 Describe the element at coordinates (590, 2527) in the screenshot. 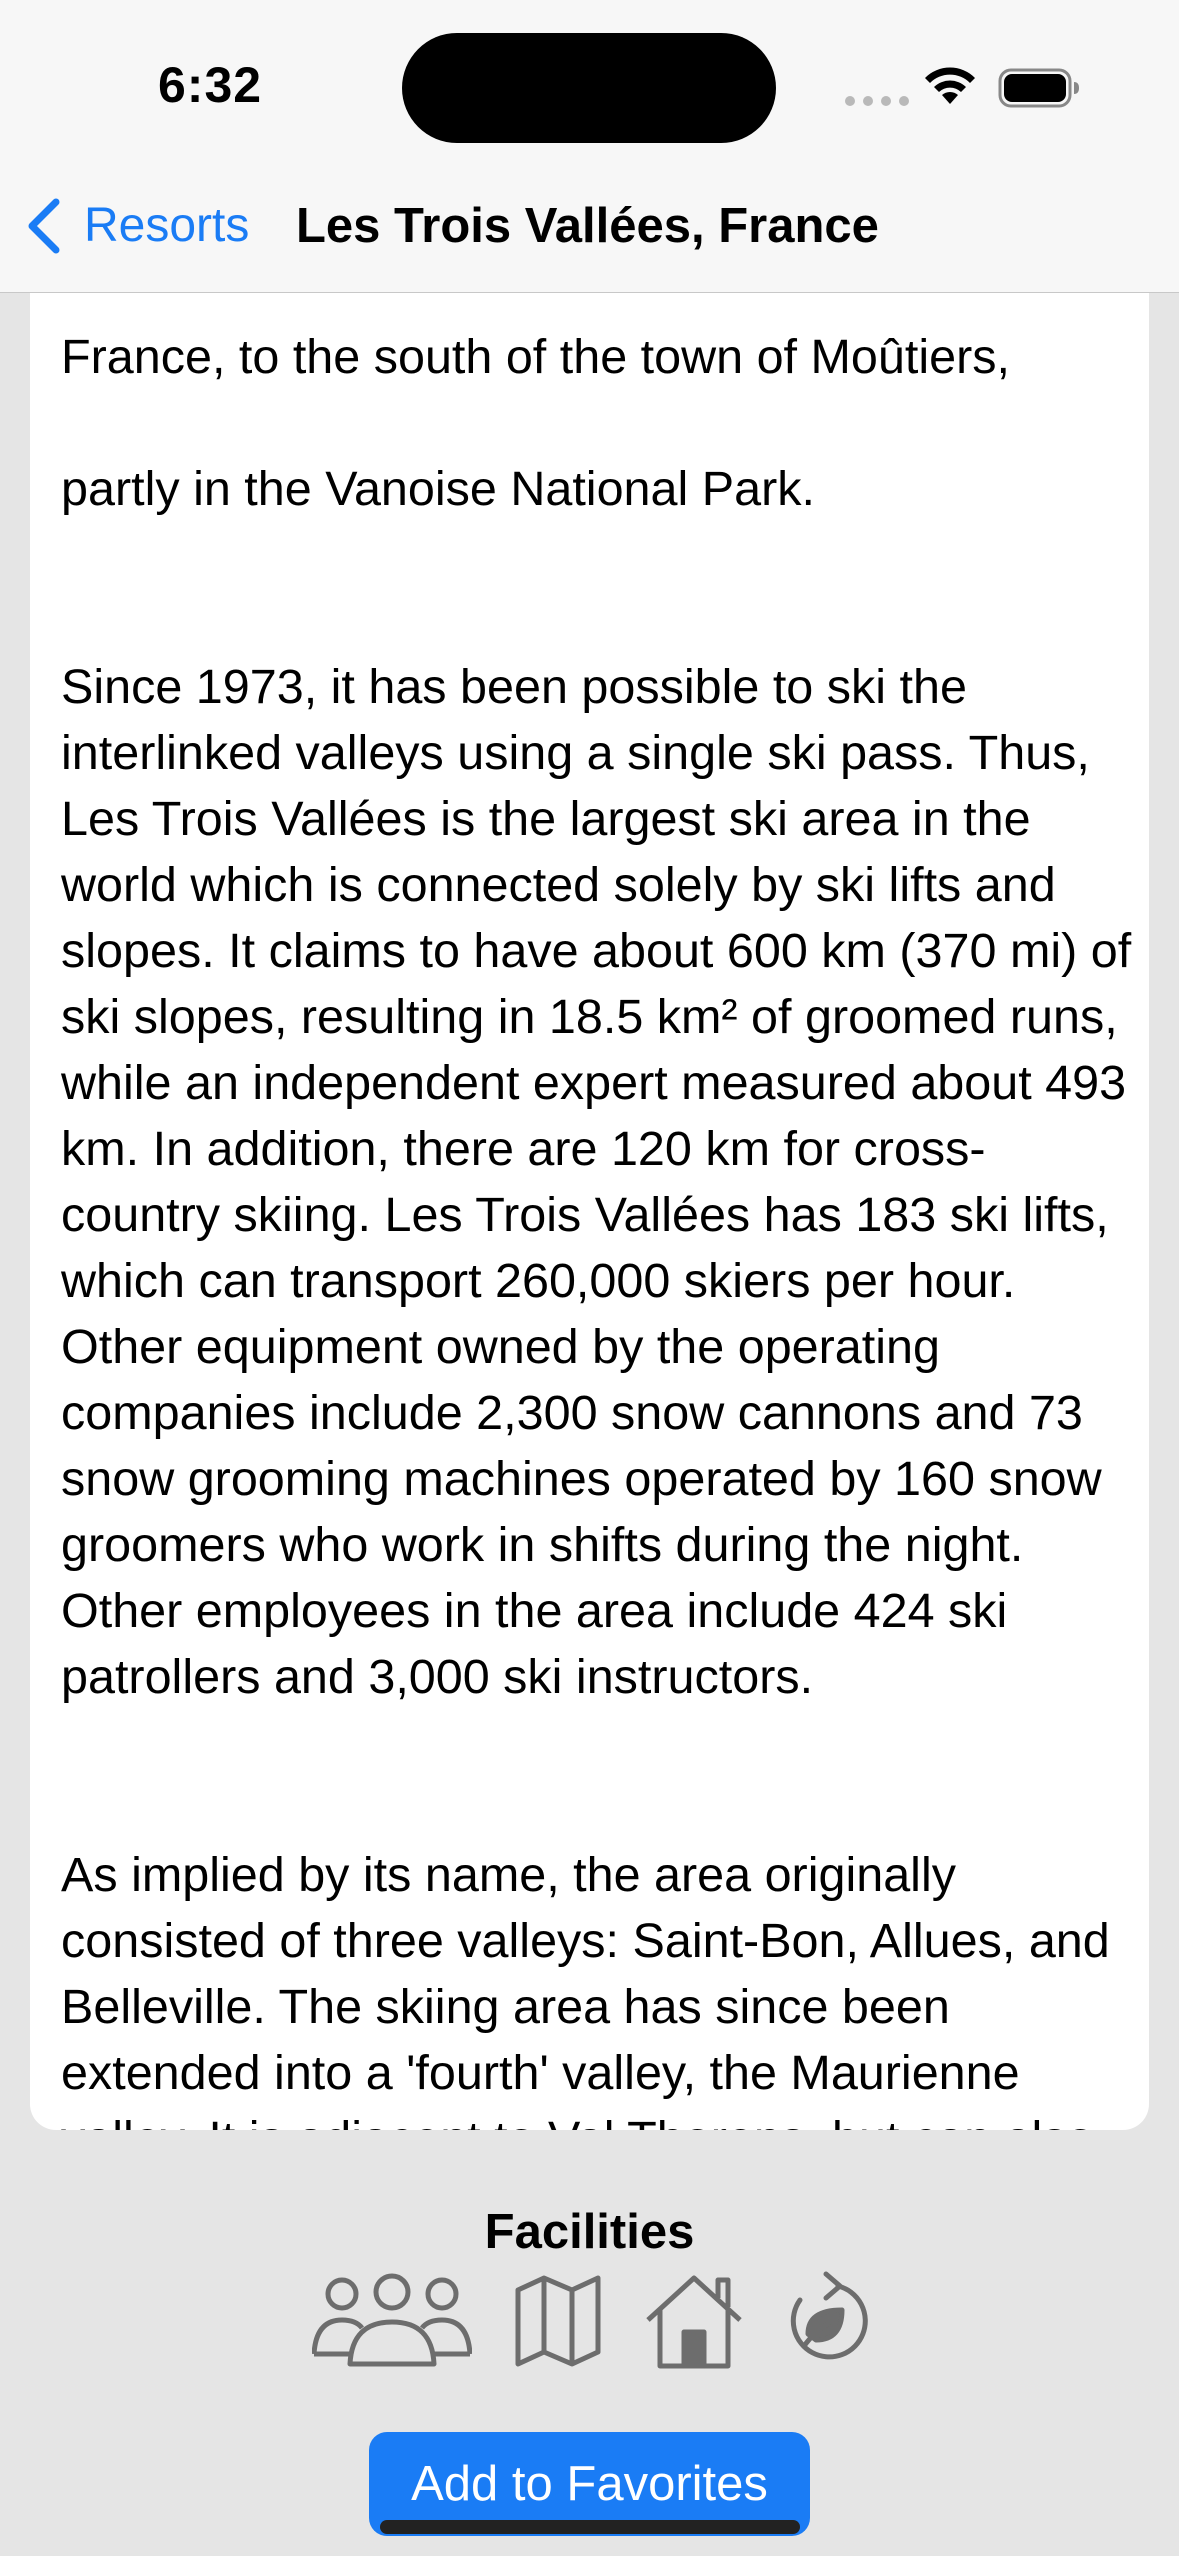

I see `home-indicator` at that location.